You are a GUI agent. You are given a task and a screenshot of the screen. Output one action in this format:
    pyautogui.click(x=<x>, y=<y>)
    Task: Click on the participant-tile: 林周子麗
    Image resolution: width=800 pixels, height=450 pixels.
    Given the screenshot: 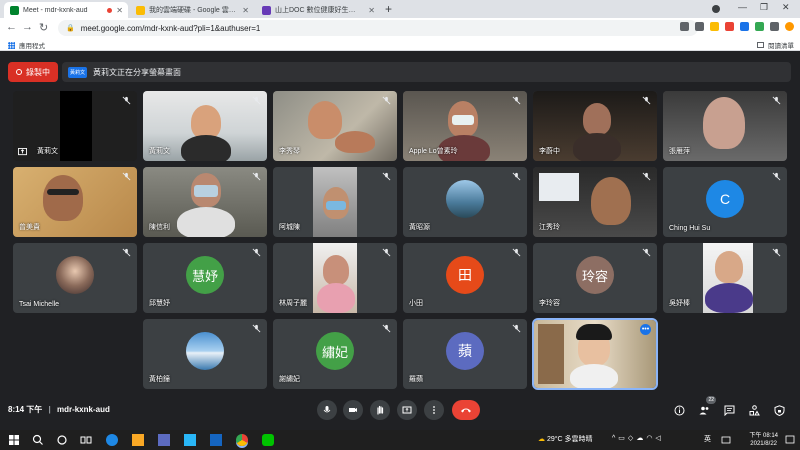 What is the action you would take?
    pyautogui.click(x=335, y=278)
    